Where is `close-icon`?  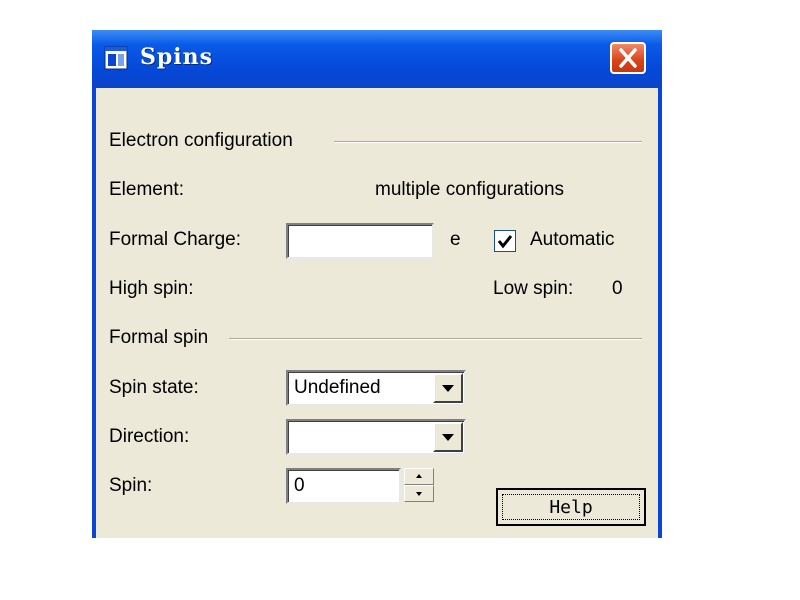 close-icon is located at coordinates (628, 58).